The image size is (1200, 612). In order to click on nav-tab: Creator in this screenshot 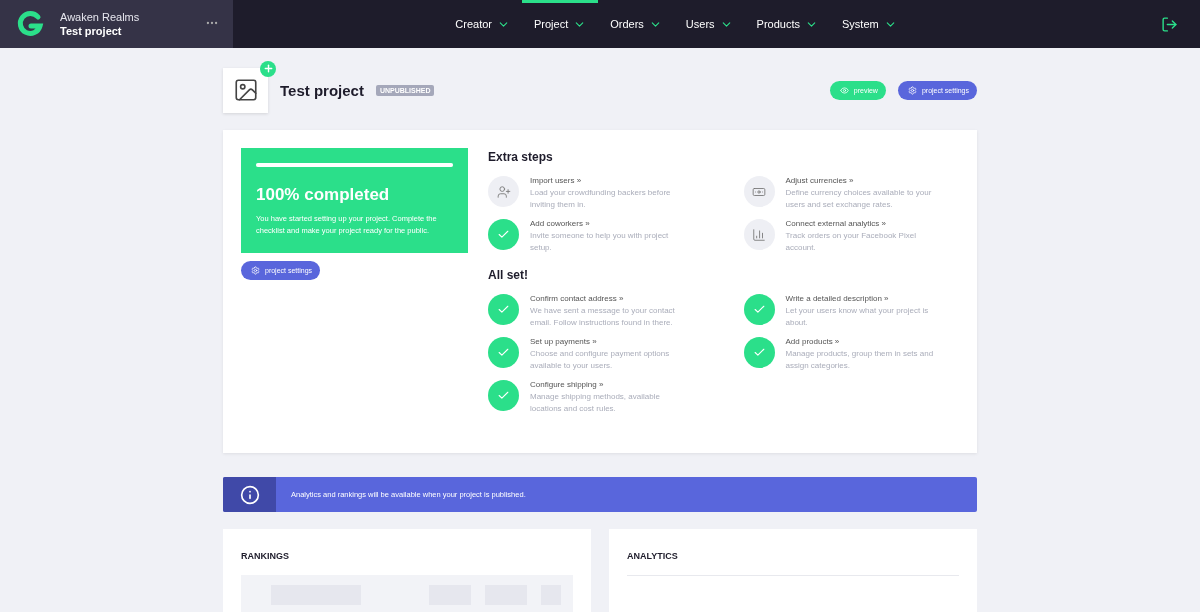, I will do `click(482, 22)`.